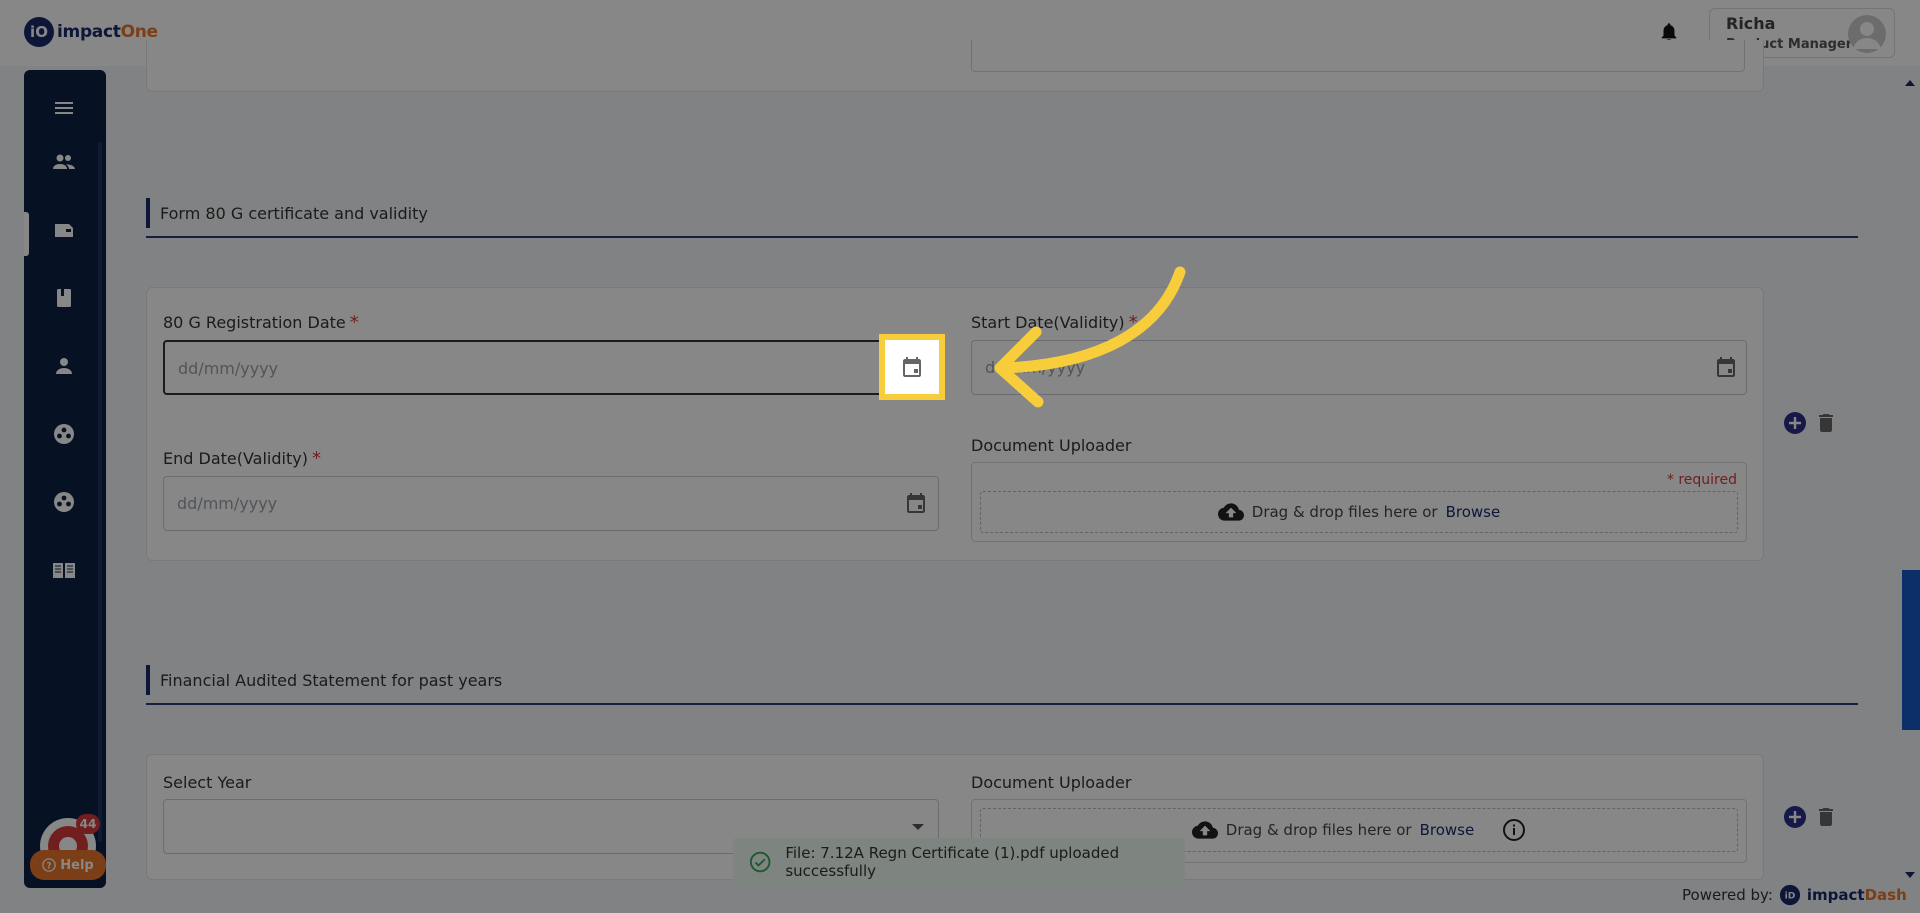 This screenshot has width=1920, height=913. Describe the element at coordinates (1051, 782) in the screenshot. I see `financial-uploader-label: Document Uploader` at that location.